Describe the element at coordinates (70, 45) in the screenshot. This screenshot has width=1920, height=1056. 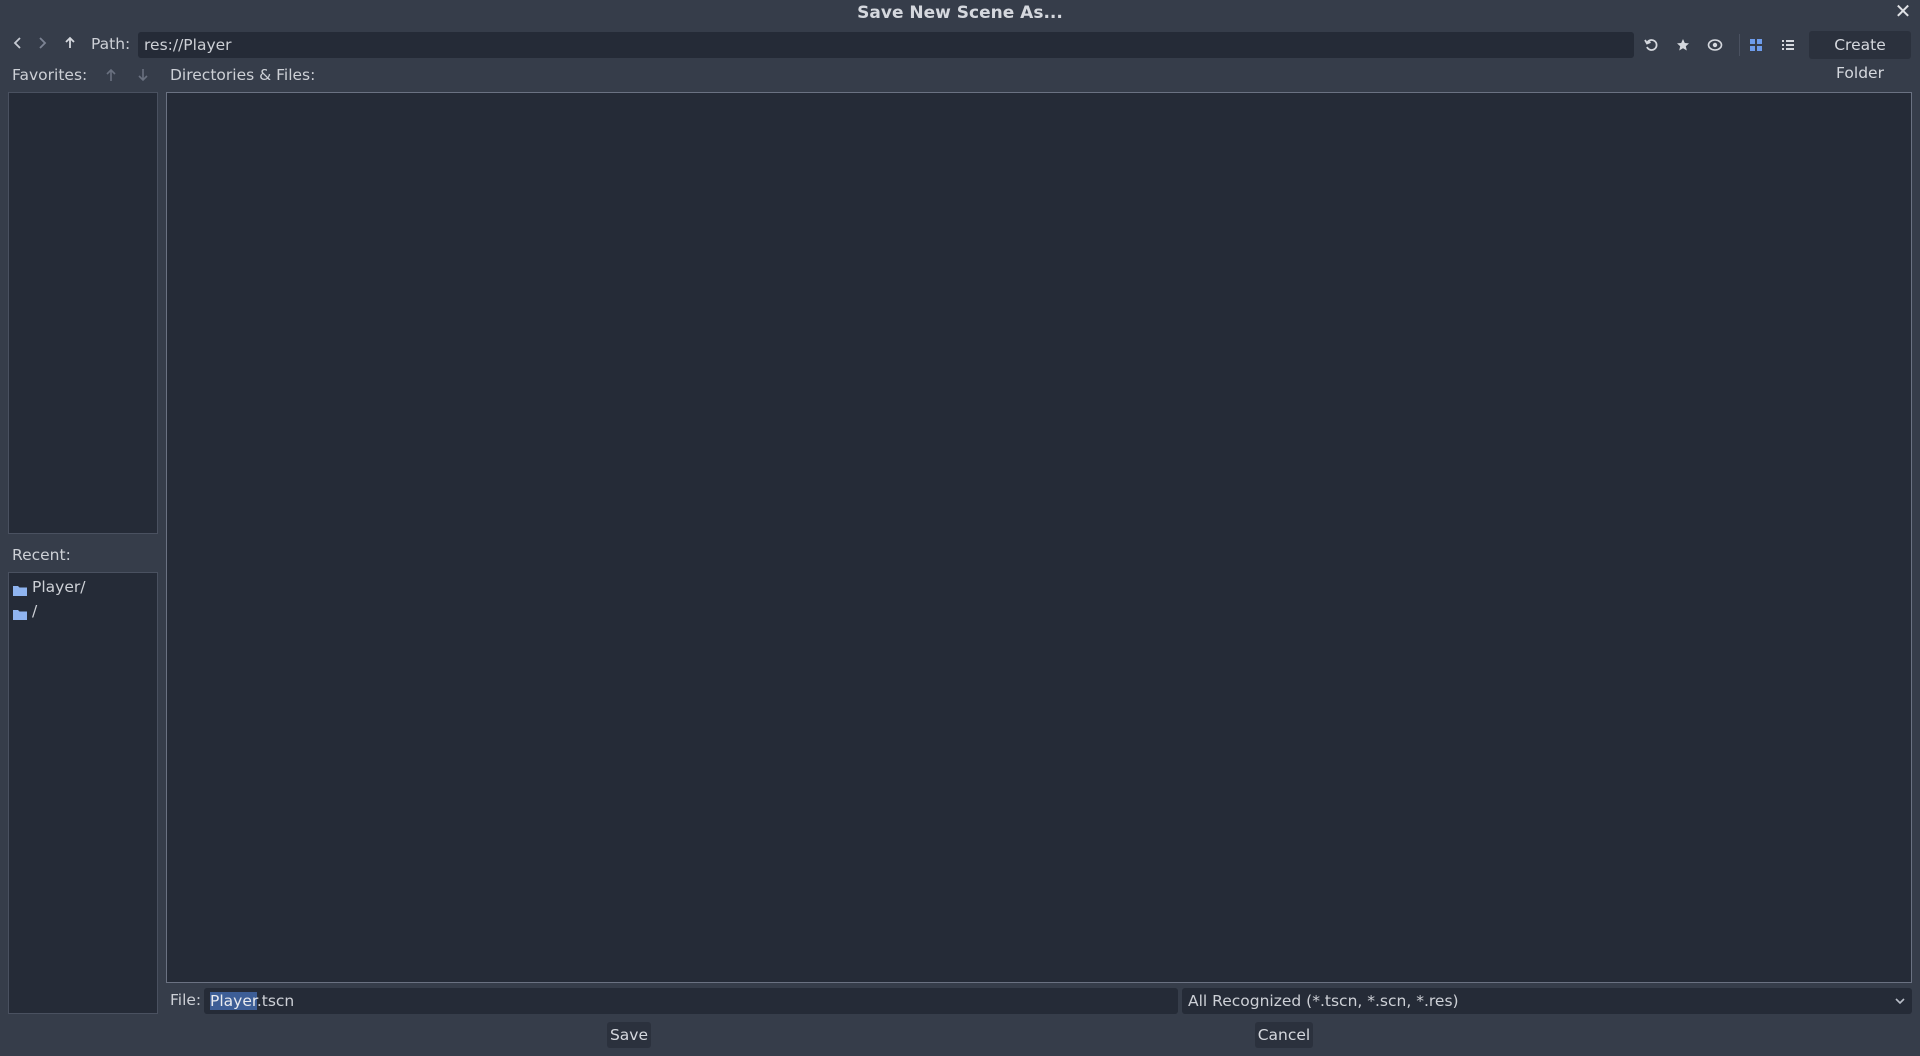
I see `arrow-up-icon` at that location.